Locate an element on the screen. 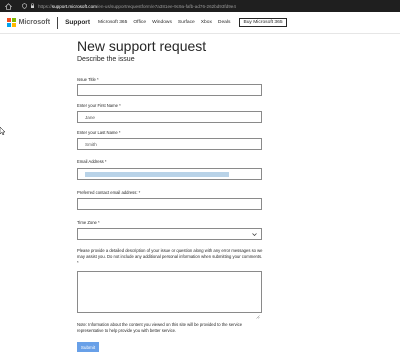  nav-office: Office is located at coordinates (139, 22).